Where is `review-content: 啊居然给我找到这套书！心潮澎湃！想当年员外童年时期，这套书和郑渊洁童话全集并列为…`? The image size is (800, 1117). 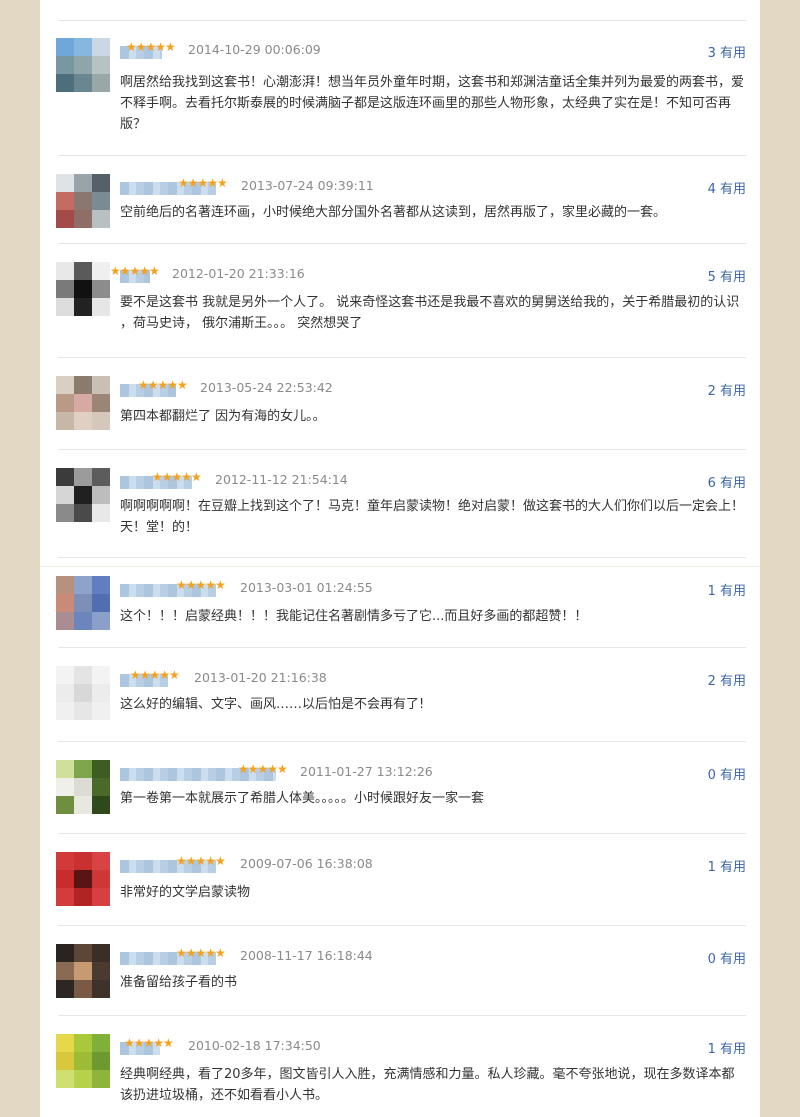 review-content: 啊居然给我找到这套书！心潮澎湃！想当年员外童年时期，这套书和郑渊洁童话全集并列为… is located at coordinates (432, 103).